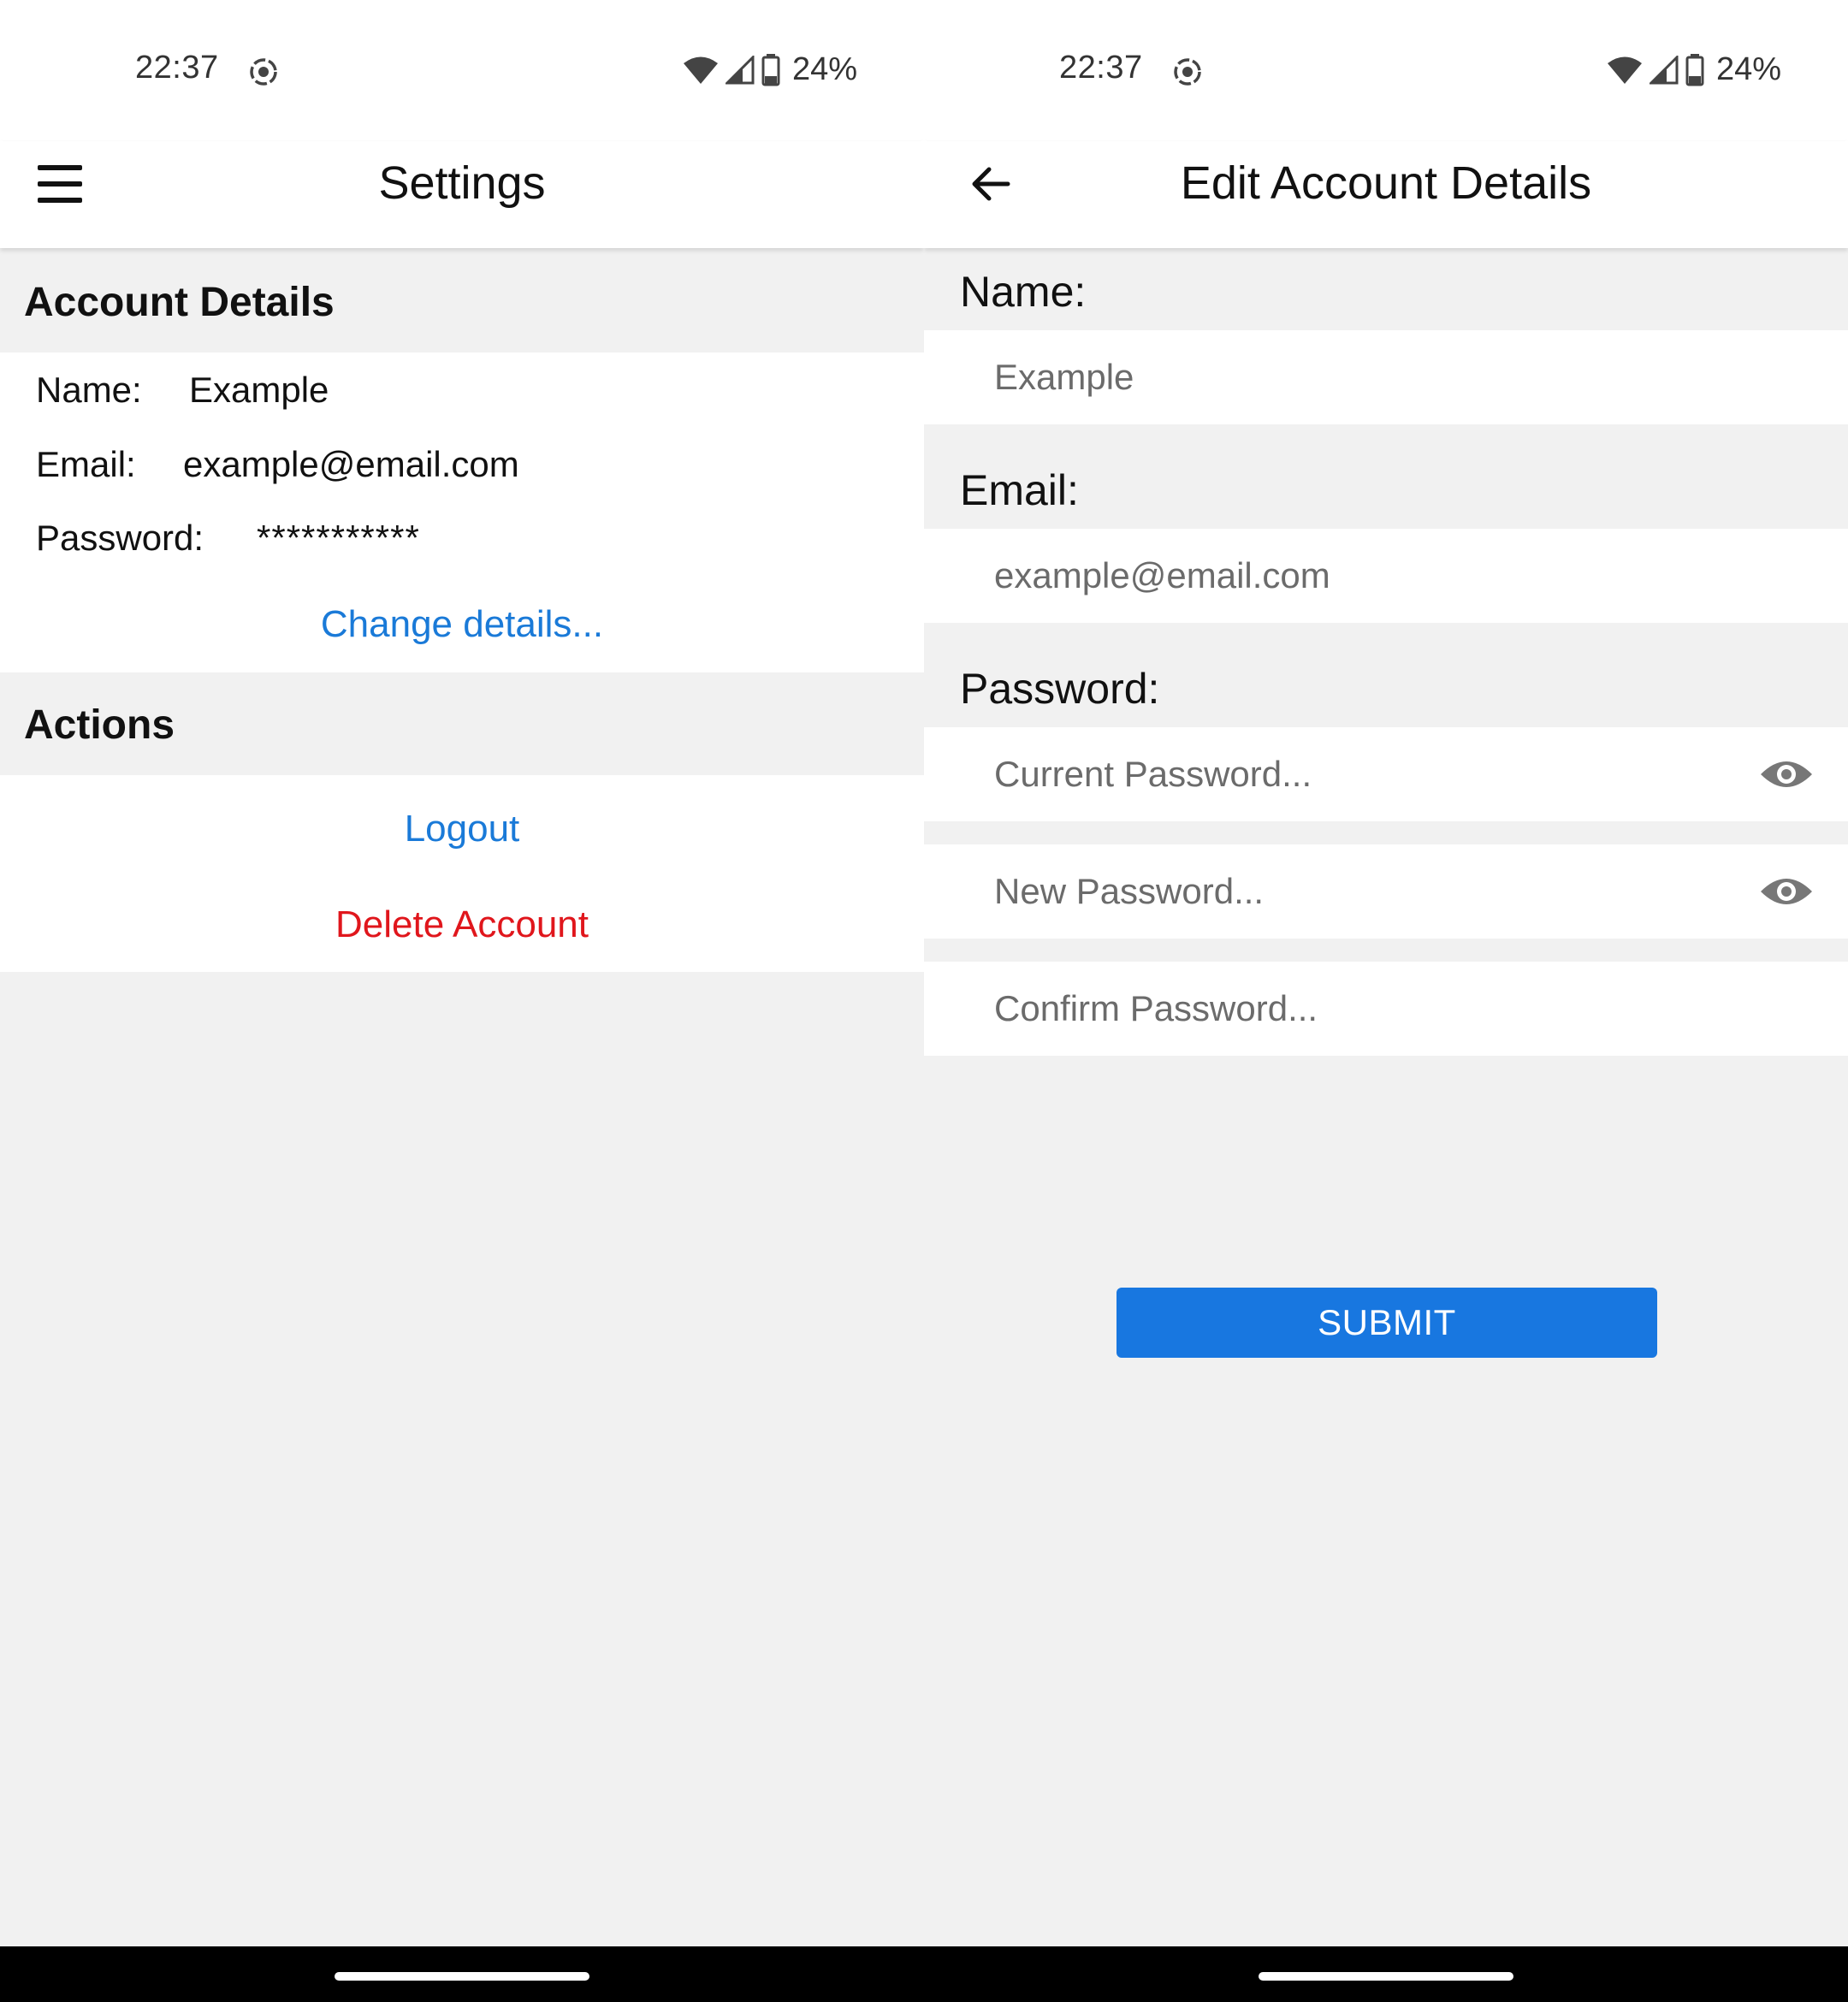  I want to click on confirm-password-field-box, so click(1386, 1009).